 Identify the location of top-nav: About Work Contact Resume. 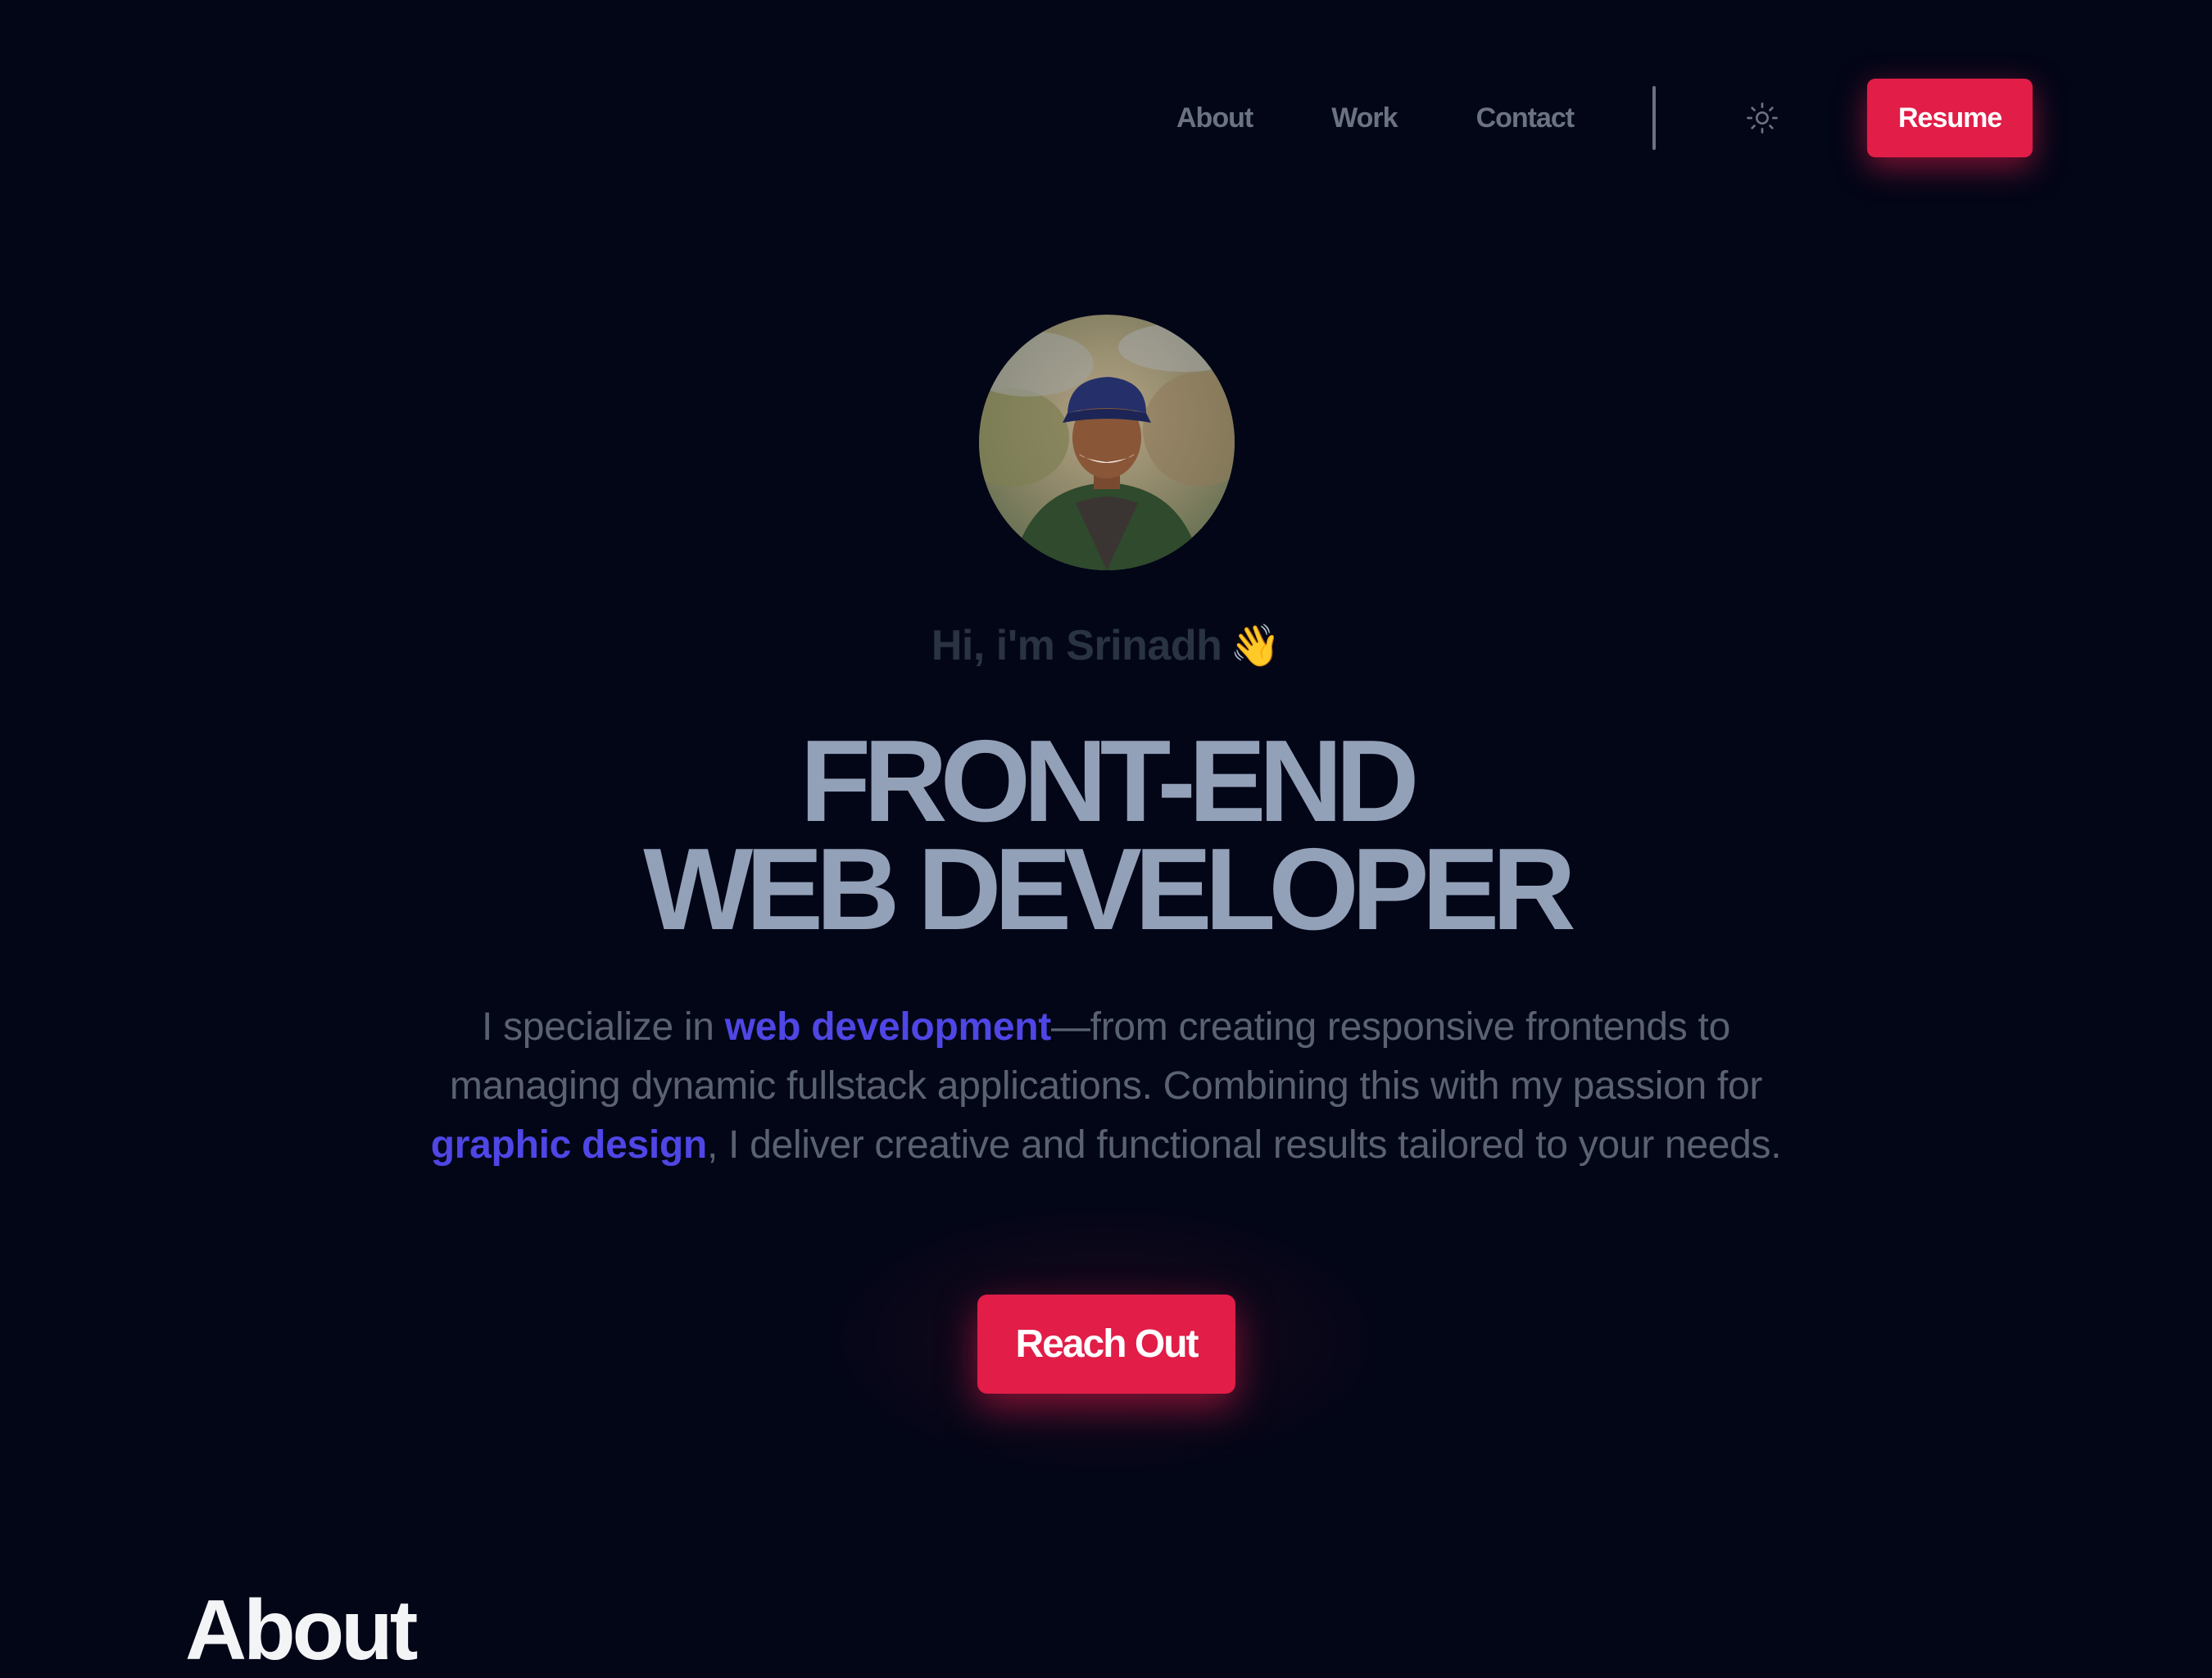
(1604, 118).